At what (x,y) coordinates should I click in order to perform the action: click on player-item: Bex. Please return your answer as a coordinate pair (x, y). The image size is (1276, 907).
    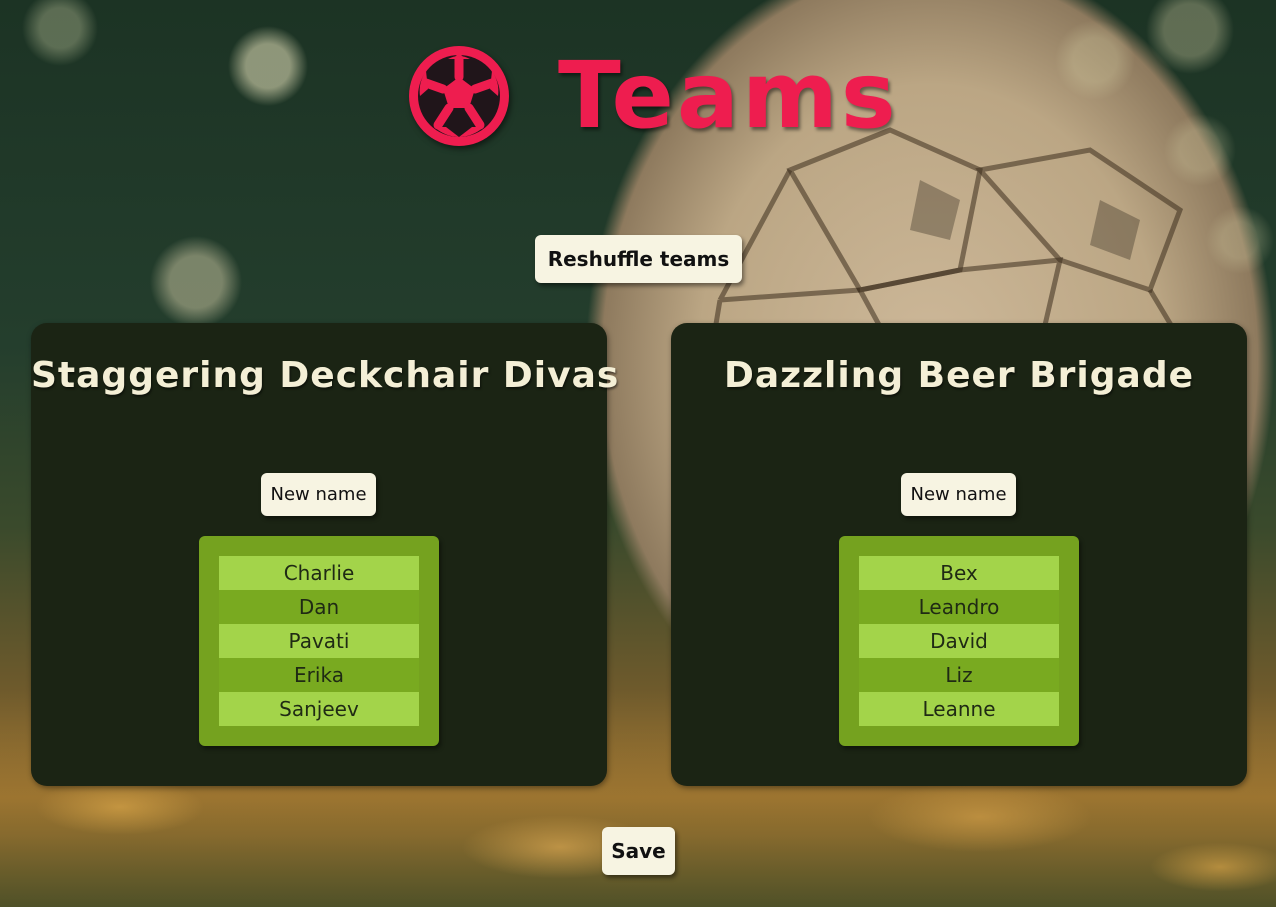
    Looking at the image, I should click on (959, 573).